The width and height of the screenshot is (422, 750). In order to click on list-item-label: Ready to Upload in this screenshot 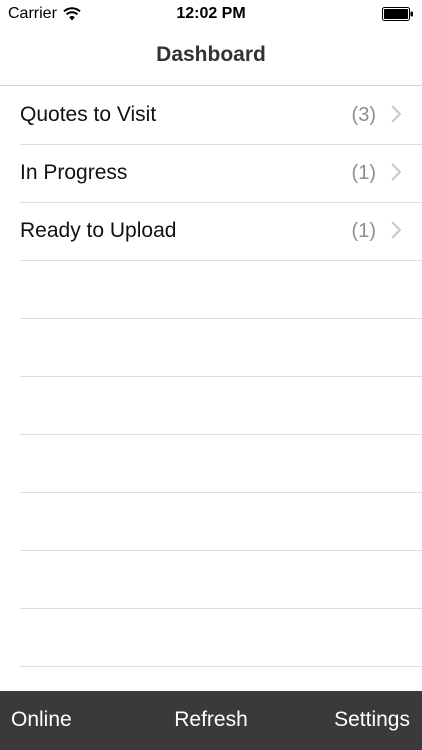, I will do `click(98, 230)`.